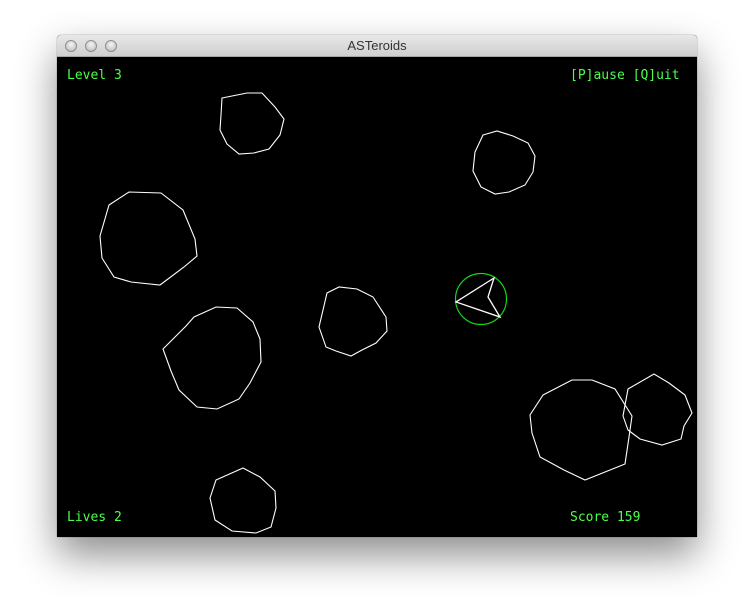 Image resolution: width=754 pixels, height=616 pixels. I want to click on title-bar: ASTeroids, so click(377, 46).